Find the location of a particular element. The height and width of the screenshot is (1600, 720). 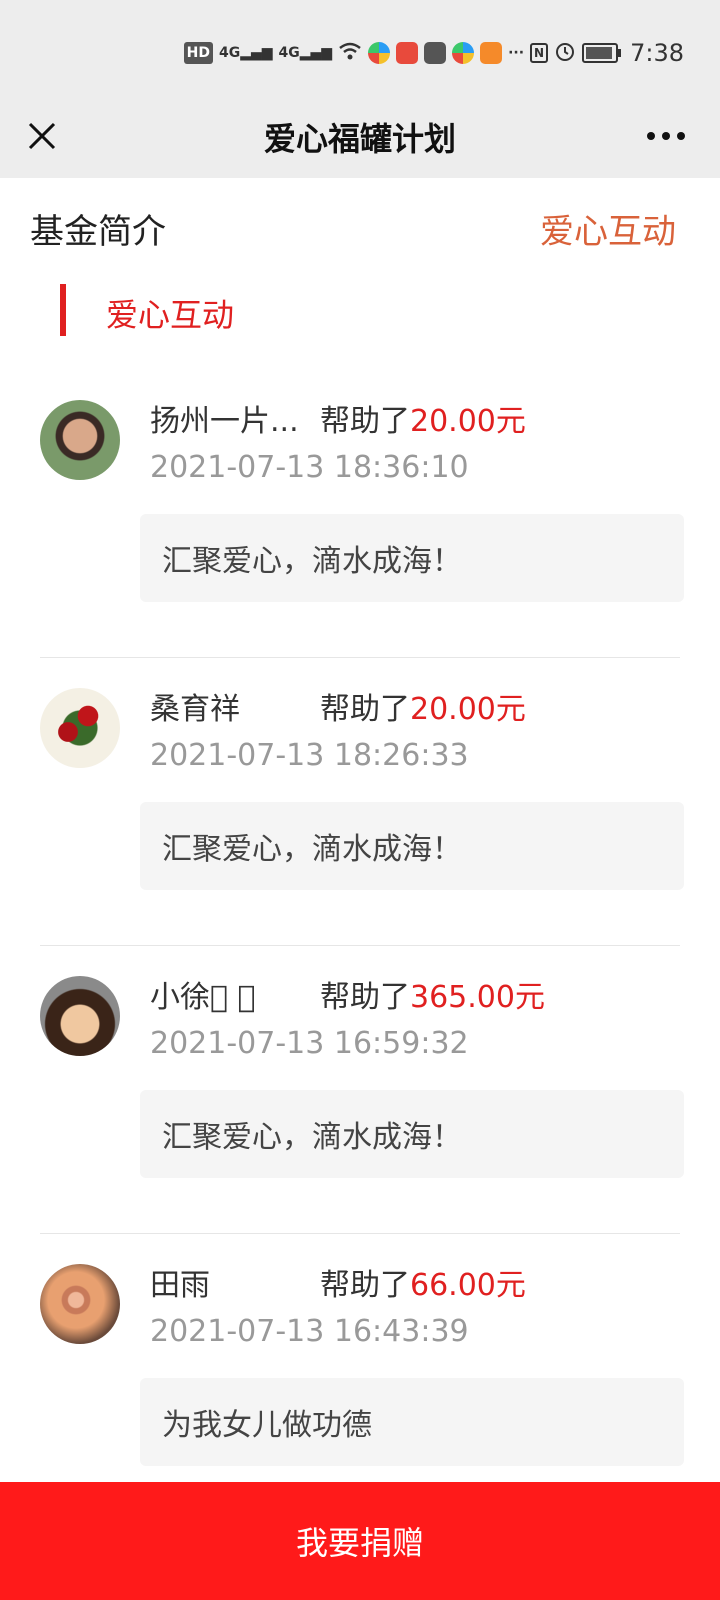

battery-icon is located at coordinates (602, 53).